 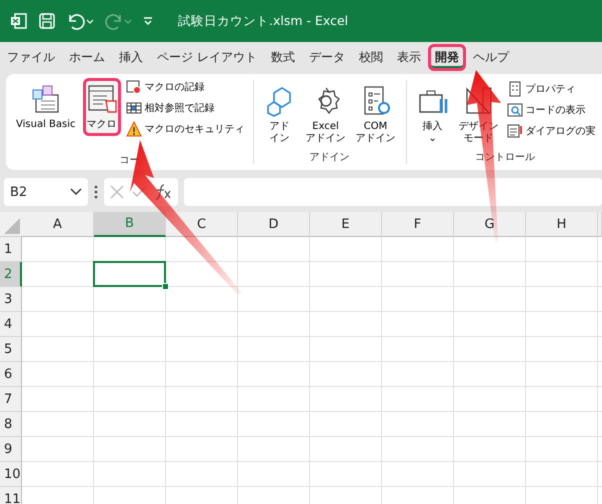 I want to click on row-header: 7, so click(x=11, y=399).